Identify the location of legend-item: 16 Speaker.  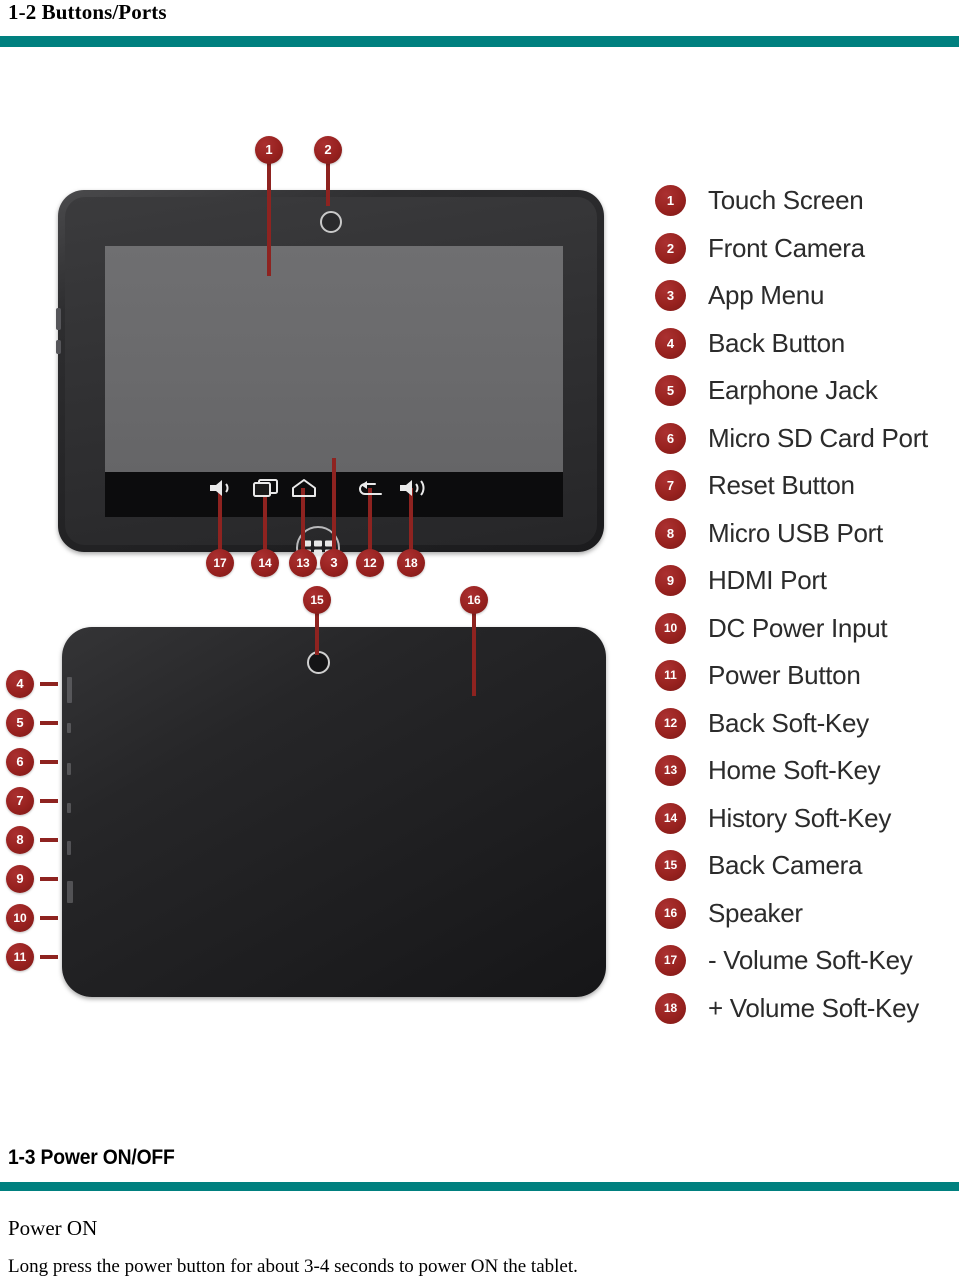
(805, 921).